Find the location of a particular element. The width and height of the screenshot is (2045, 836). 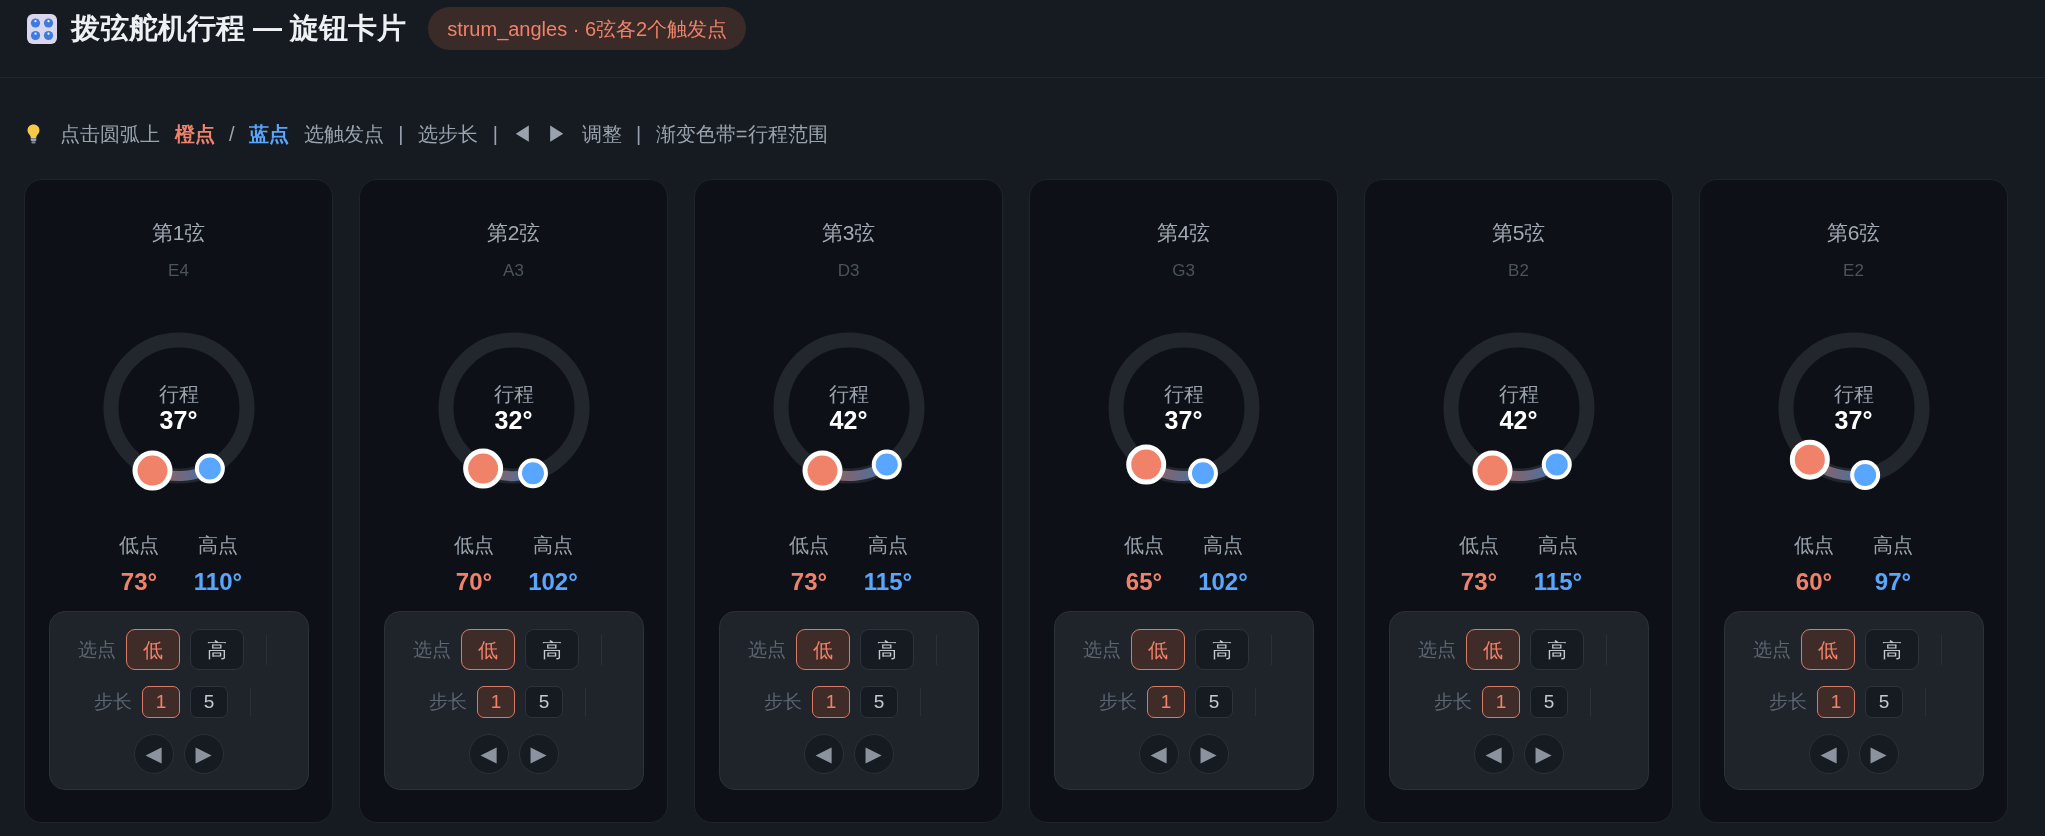

low-value: 70° is located at coordinates (474, 582).